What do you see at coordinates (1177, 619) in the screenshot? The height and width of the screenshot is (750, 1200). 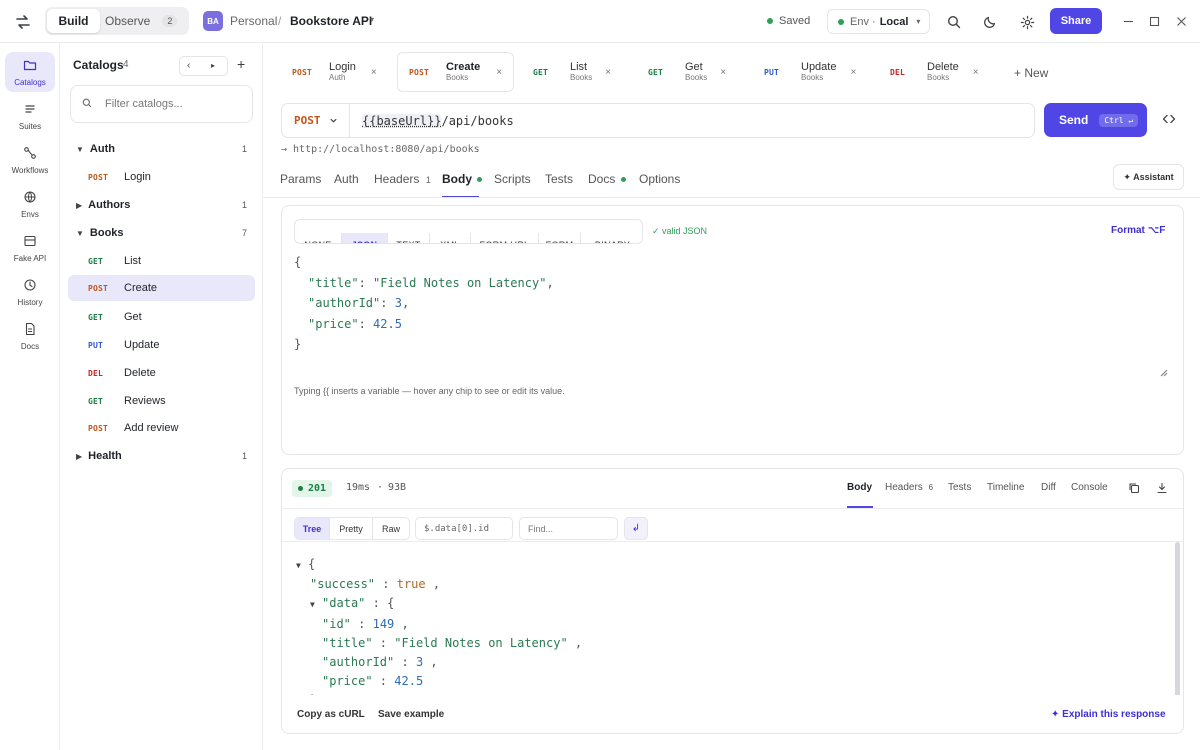 I see `scrollbar` at bounding box center [1177, 619].